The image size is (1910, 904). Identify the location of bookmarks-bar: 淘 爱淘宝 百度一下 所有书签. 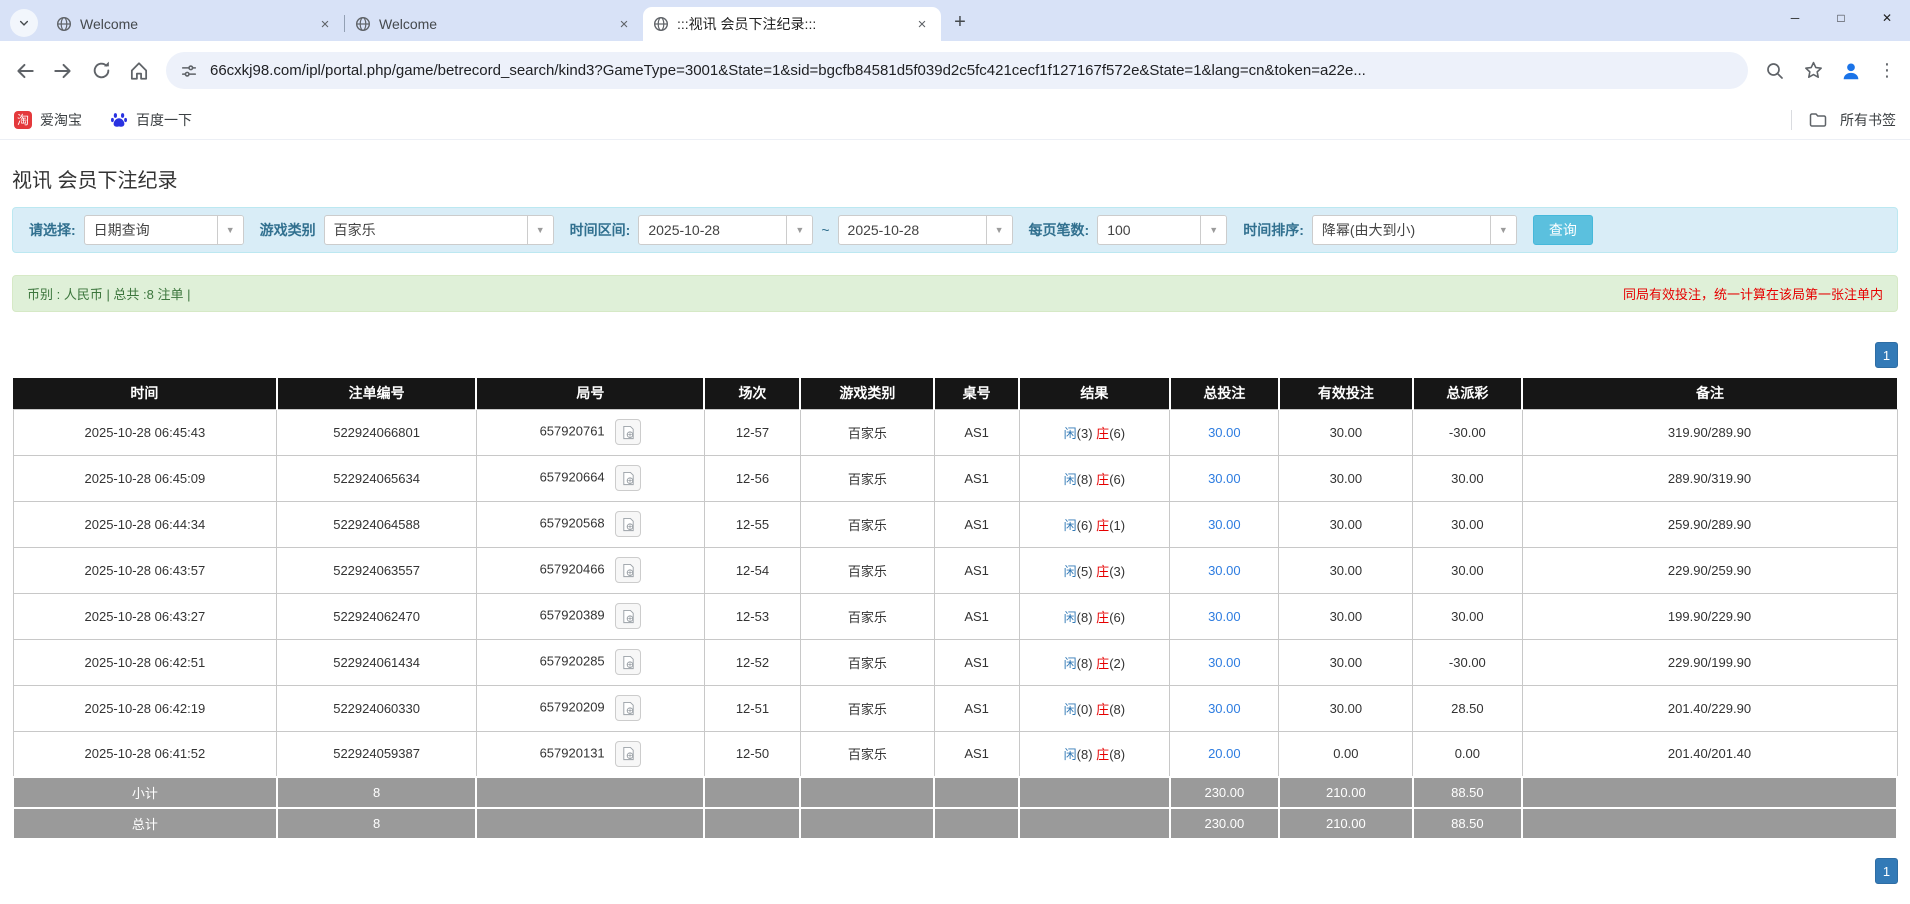
(955, 120).